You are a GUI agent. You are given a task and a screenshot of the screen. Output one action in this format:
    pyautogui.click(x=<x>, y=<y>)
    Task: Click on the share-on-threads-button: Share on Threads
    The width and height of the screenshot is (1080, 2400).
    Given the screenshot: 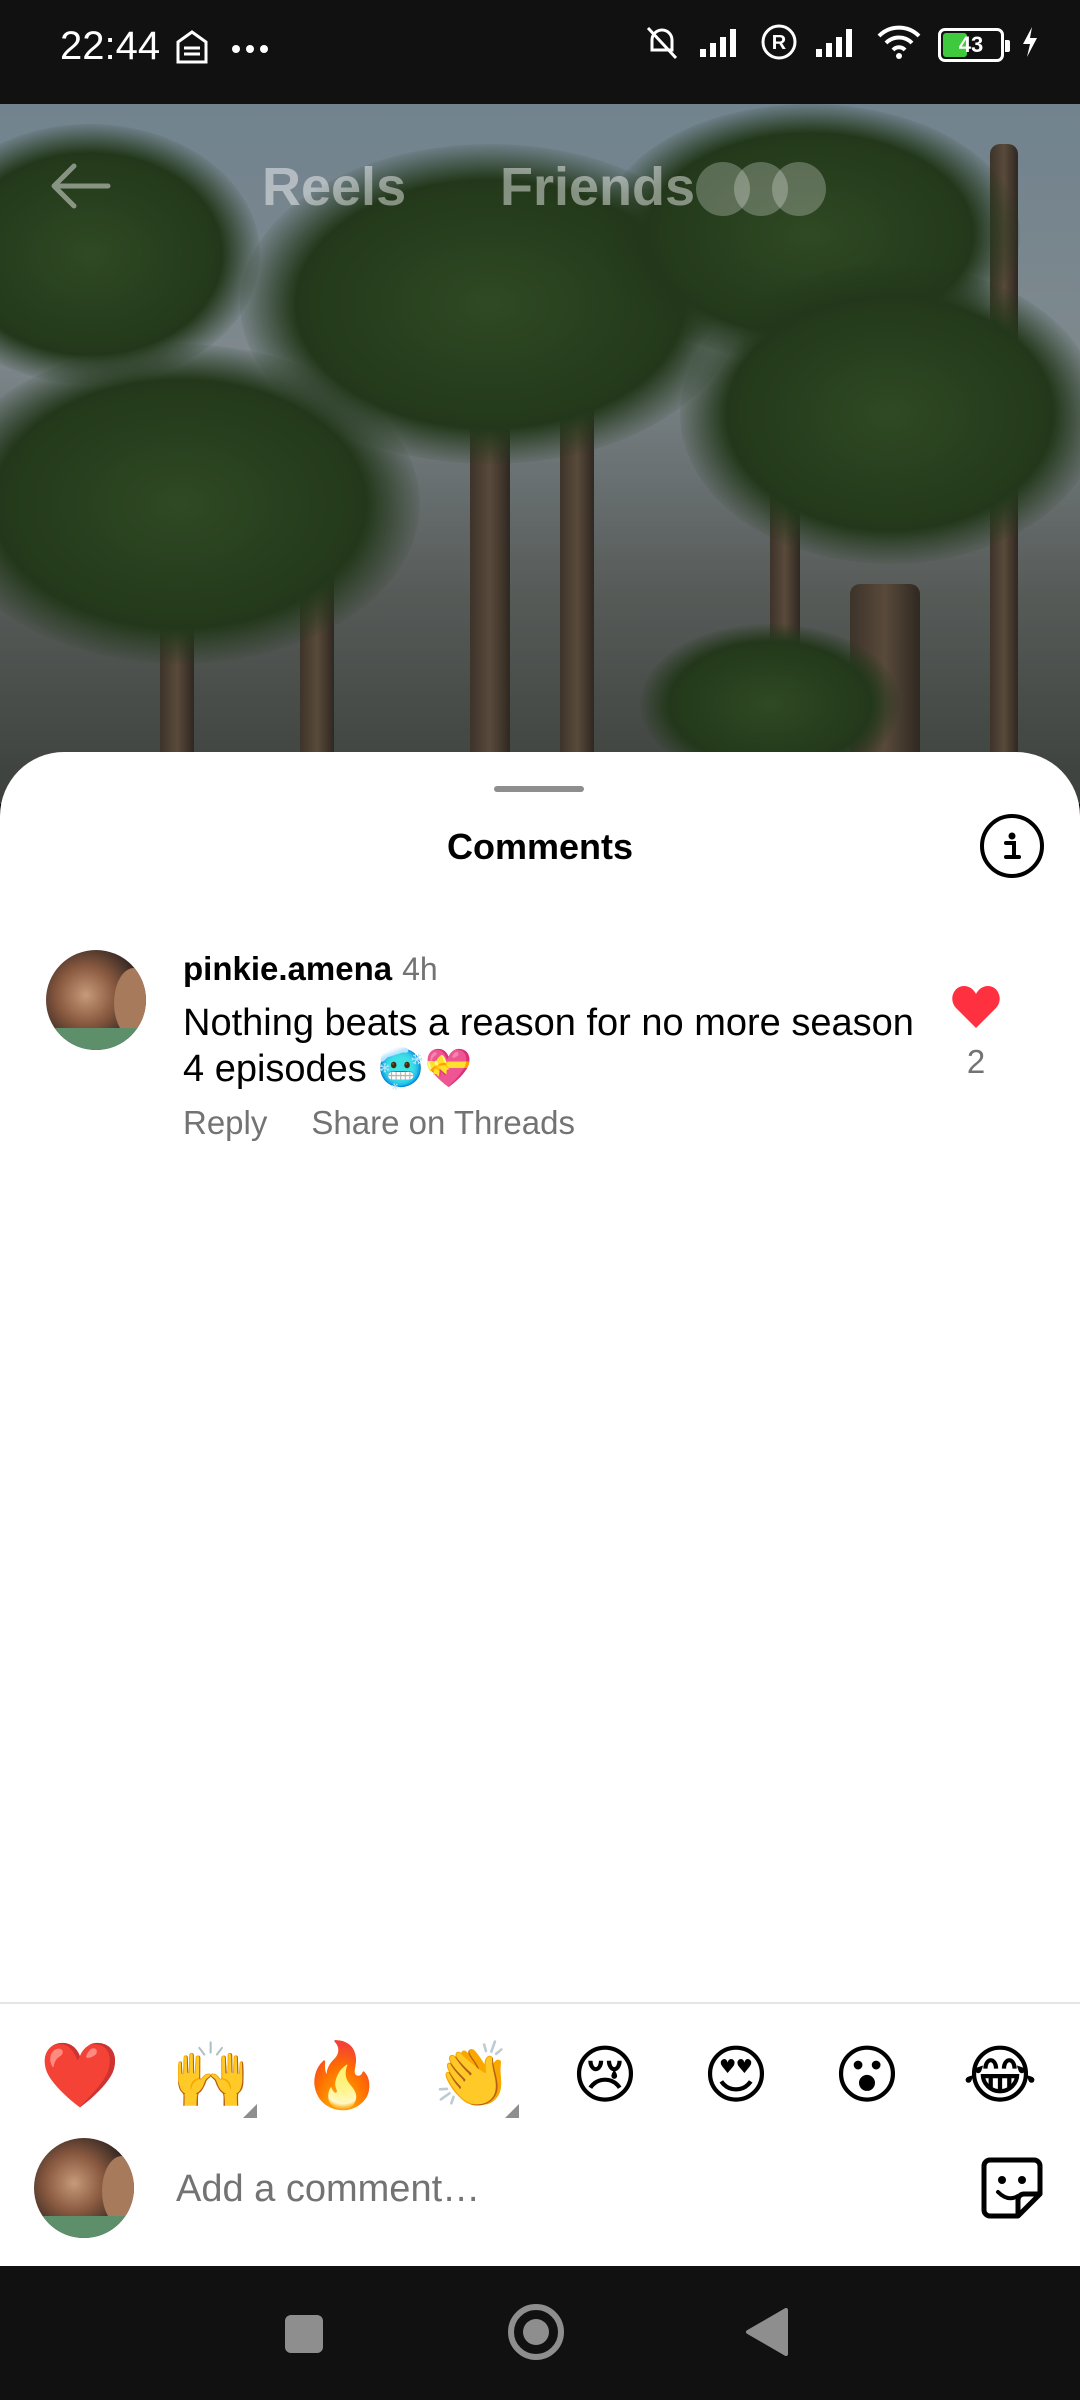 What is the action you would take?
    pyautogui.click(x=443, y=1122)
    